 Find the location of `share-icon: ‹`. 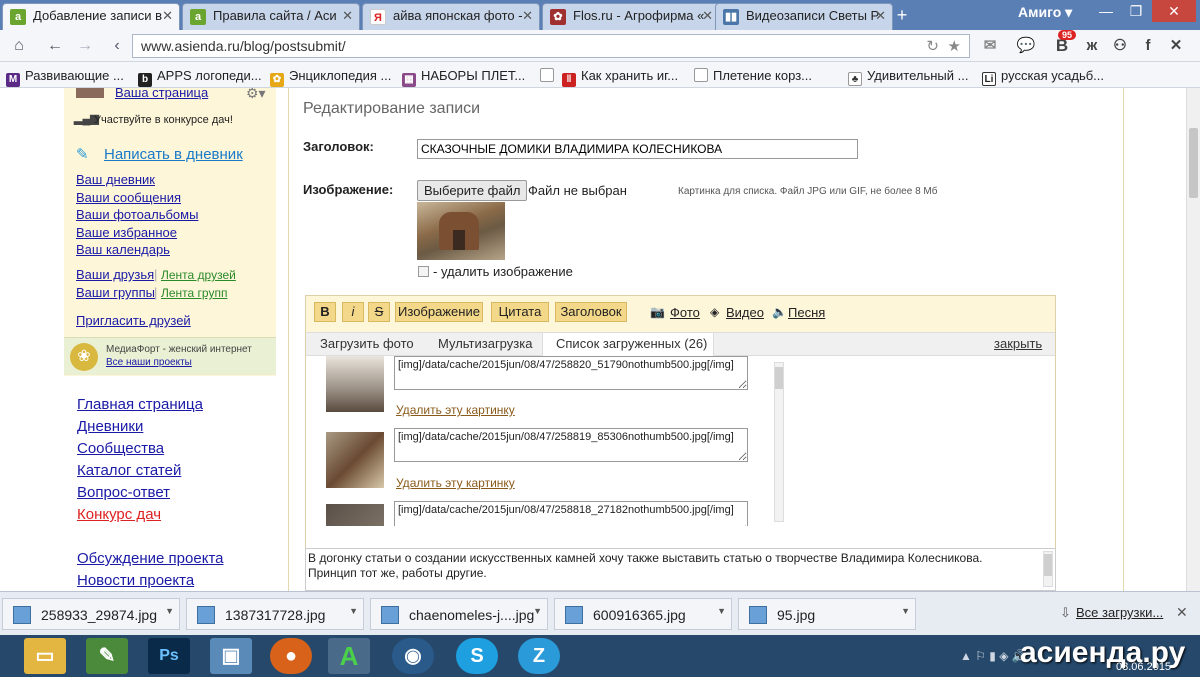

share-icon: ‹ is located at coordinates (117, 46).